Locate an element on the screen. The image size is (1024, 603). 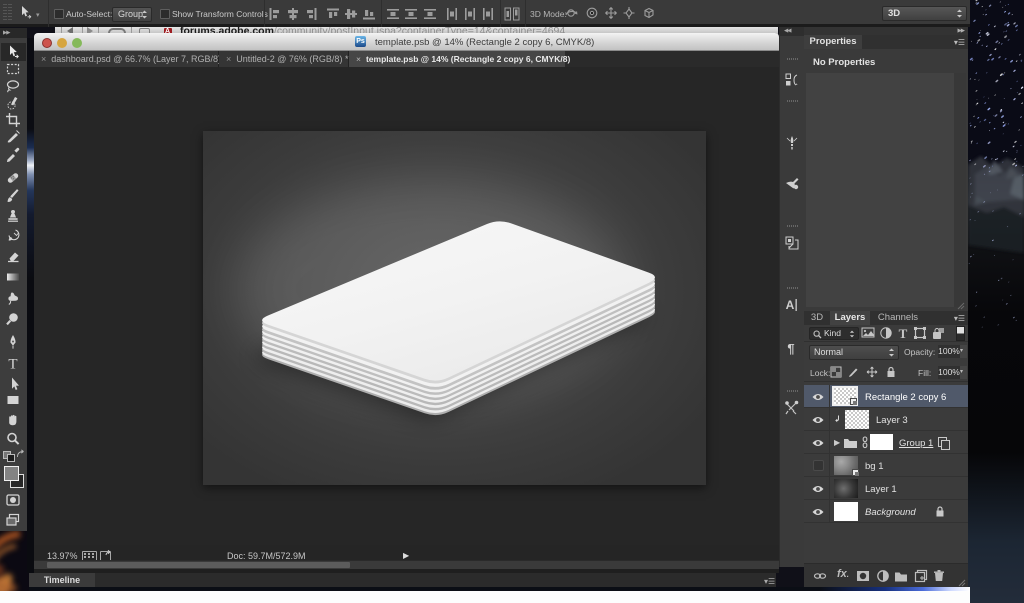
svg-text: A is located at coordinates (790, 305).